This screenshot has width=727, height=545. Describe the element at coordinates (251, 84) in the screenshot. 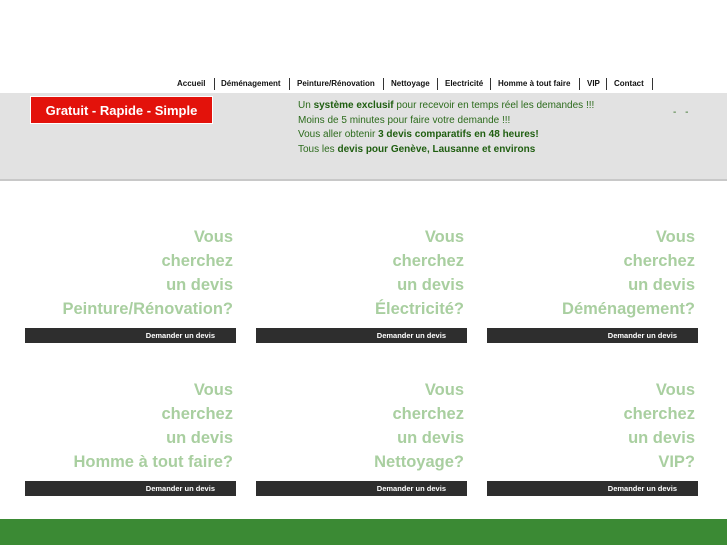

I see `nav-link-demenagement: Déménagement` at that location.